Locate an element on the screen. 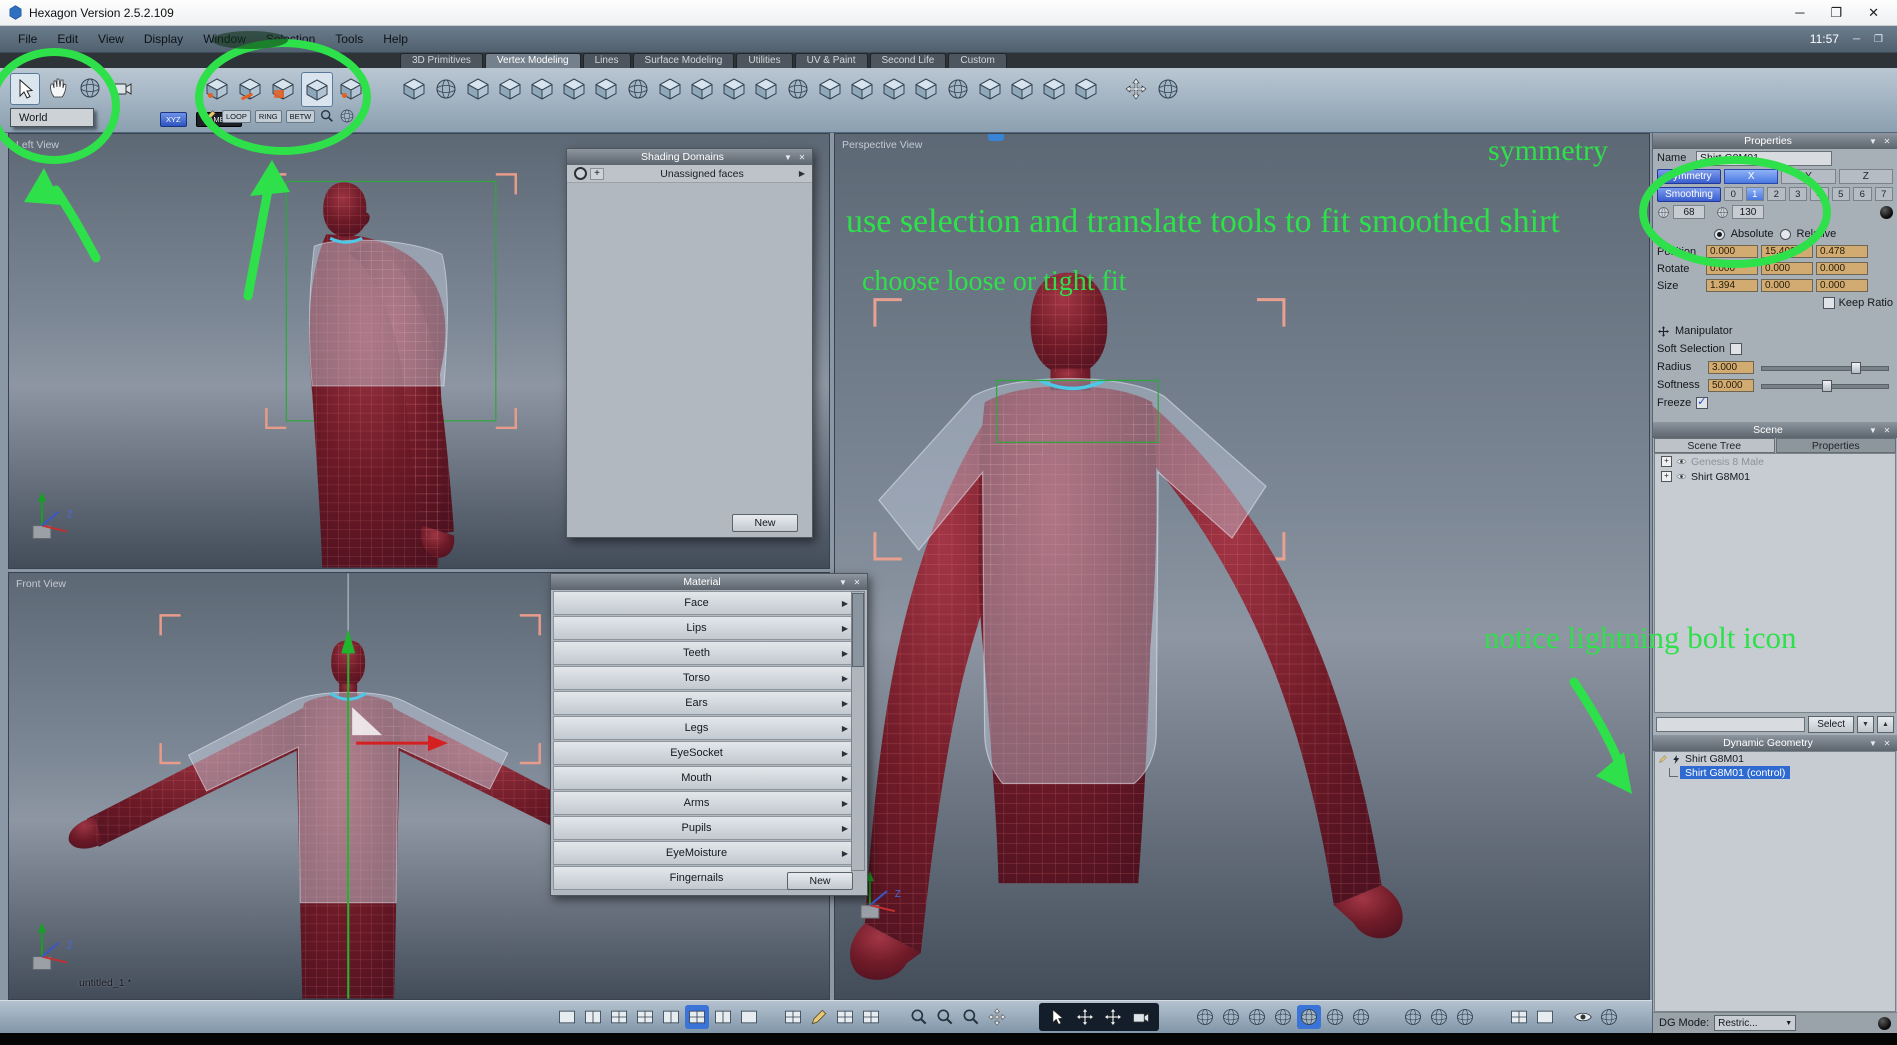 The width and height of the screenshot is (1897, 1045). size-z-input: 0.000 is located at coordinates (1842, 285).